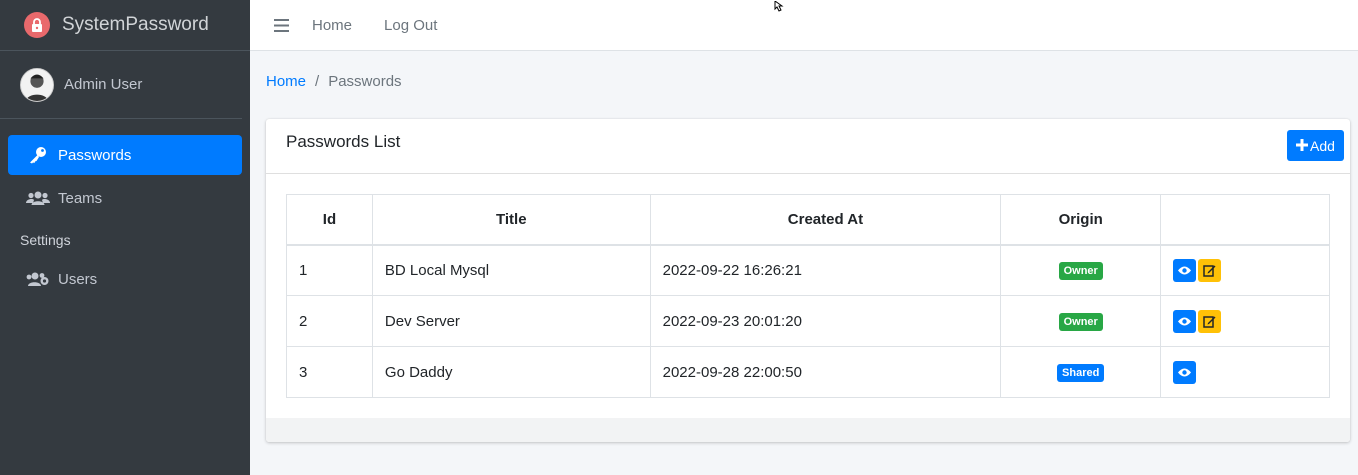  I want to click on table-header-row: Id Title Created At Origin, so click(808, 220).